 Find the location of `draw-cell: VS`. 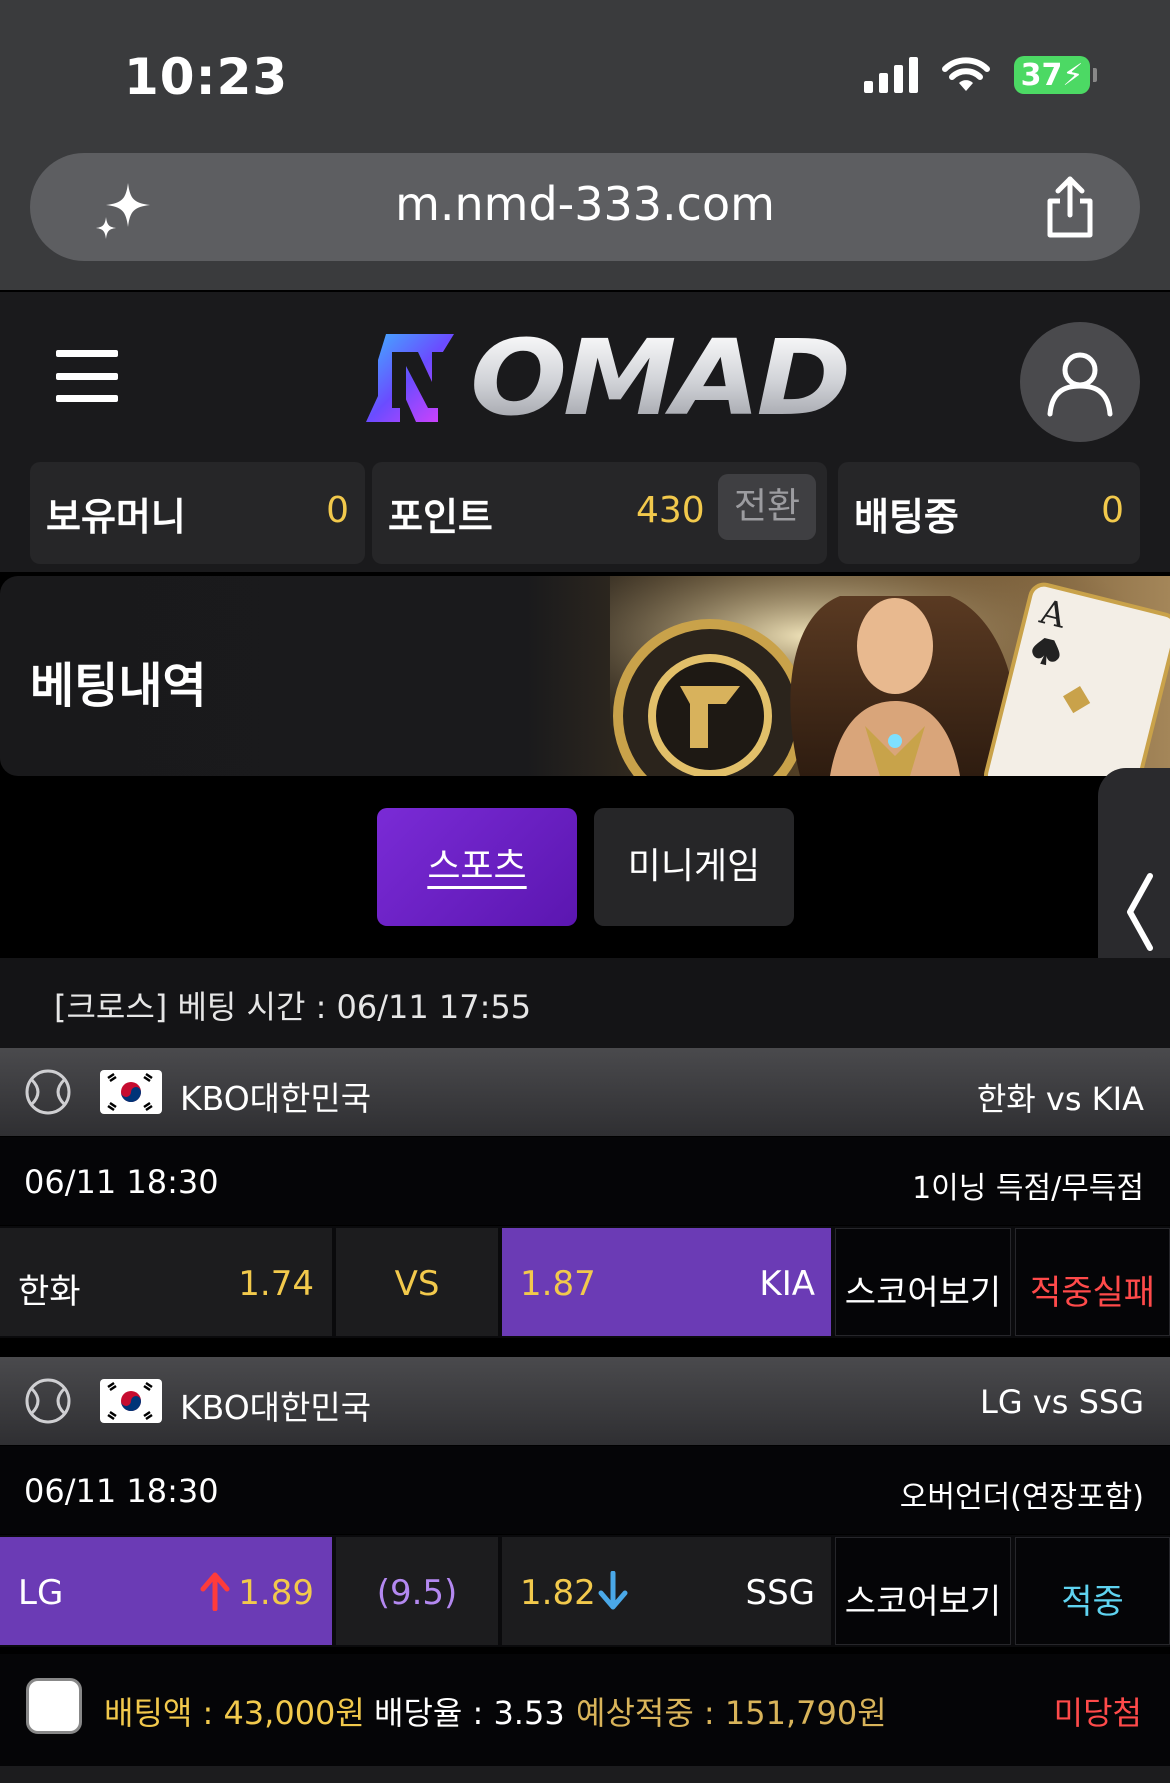

draw-cell: VS is located at coordinates (417, 1282).